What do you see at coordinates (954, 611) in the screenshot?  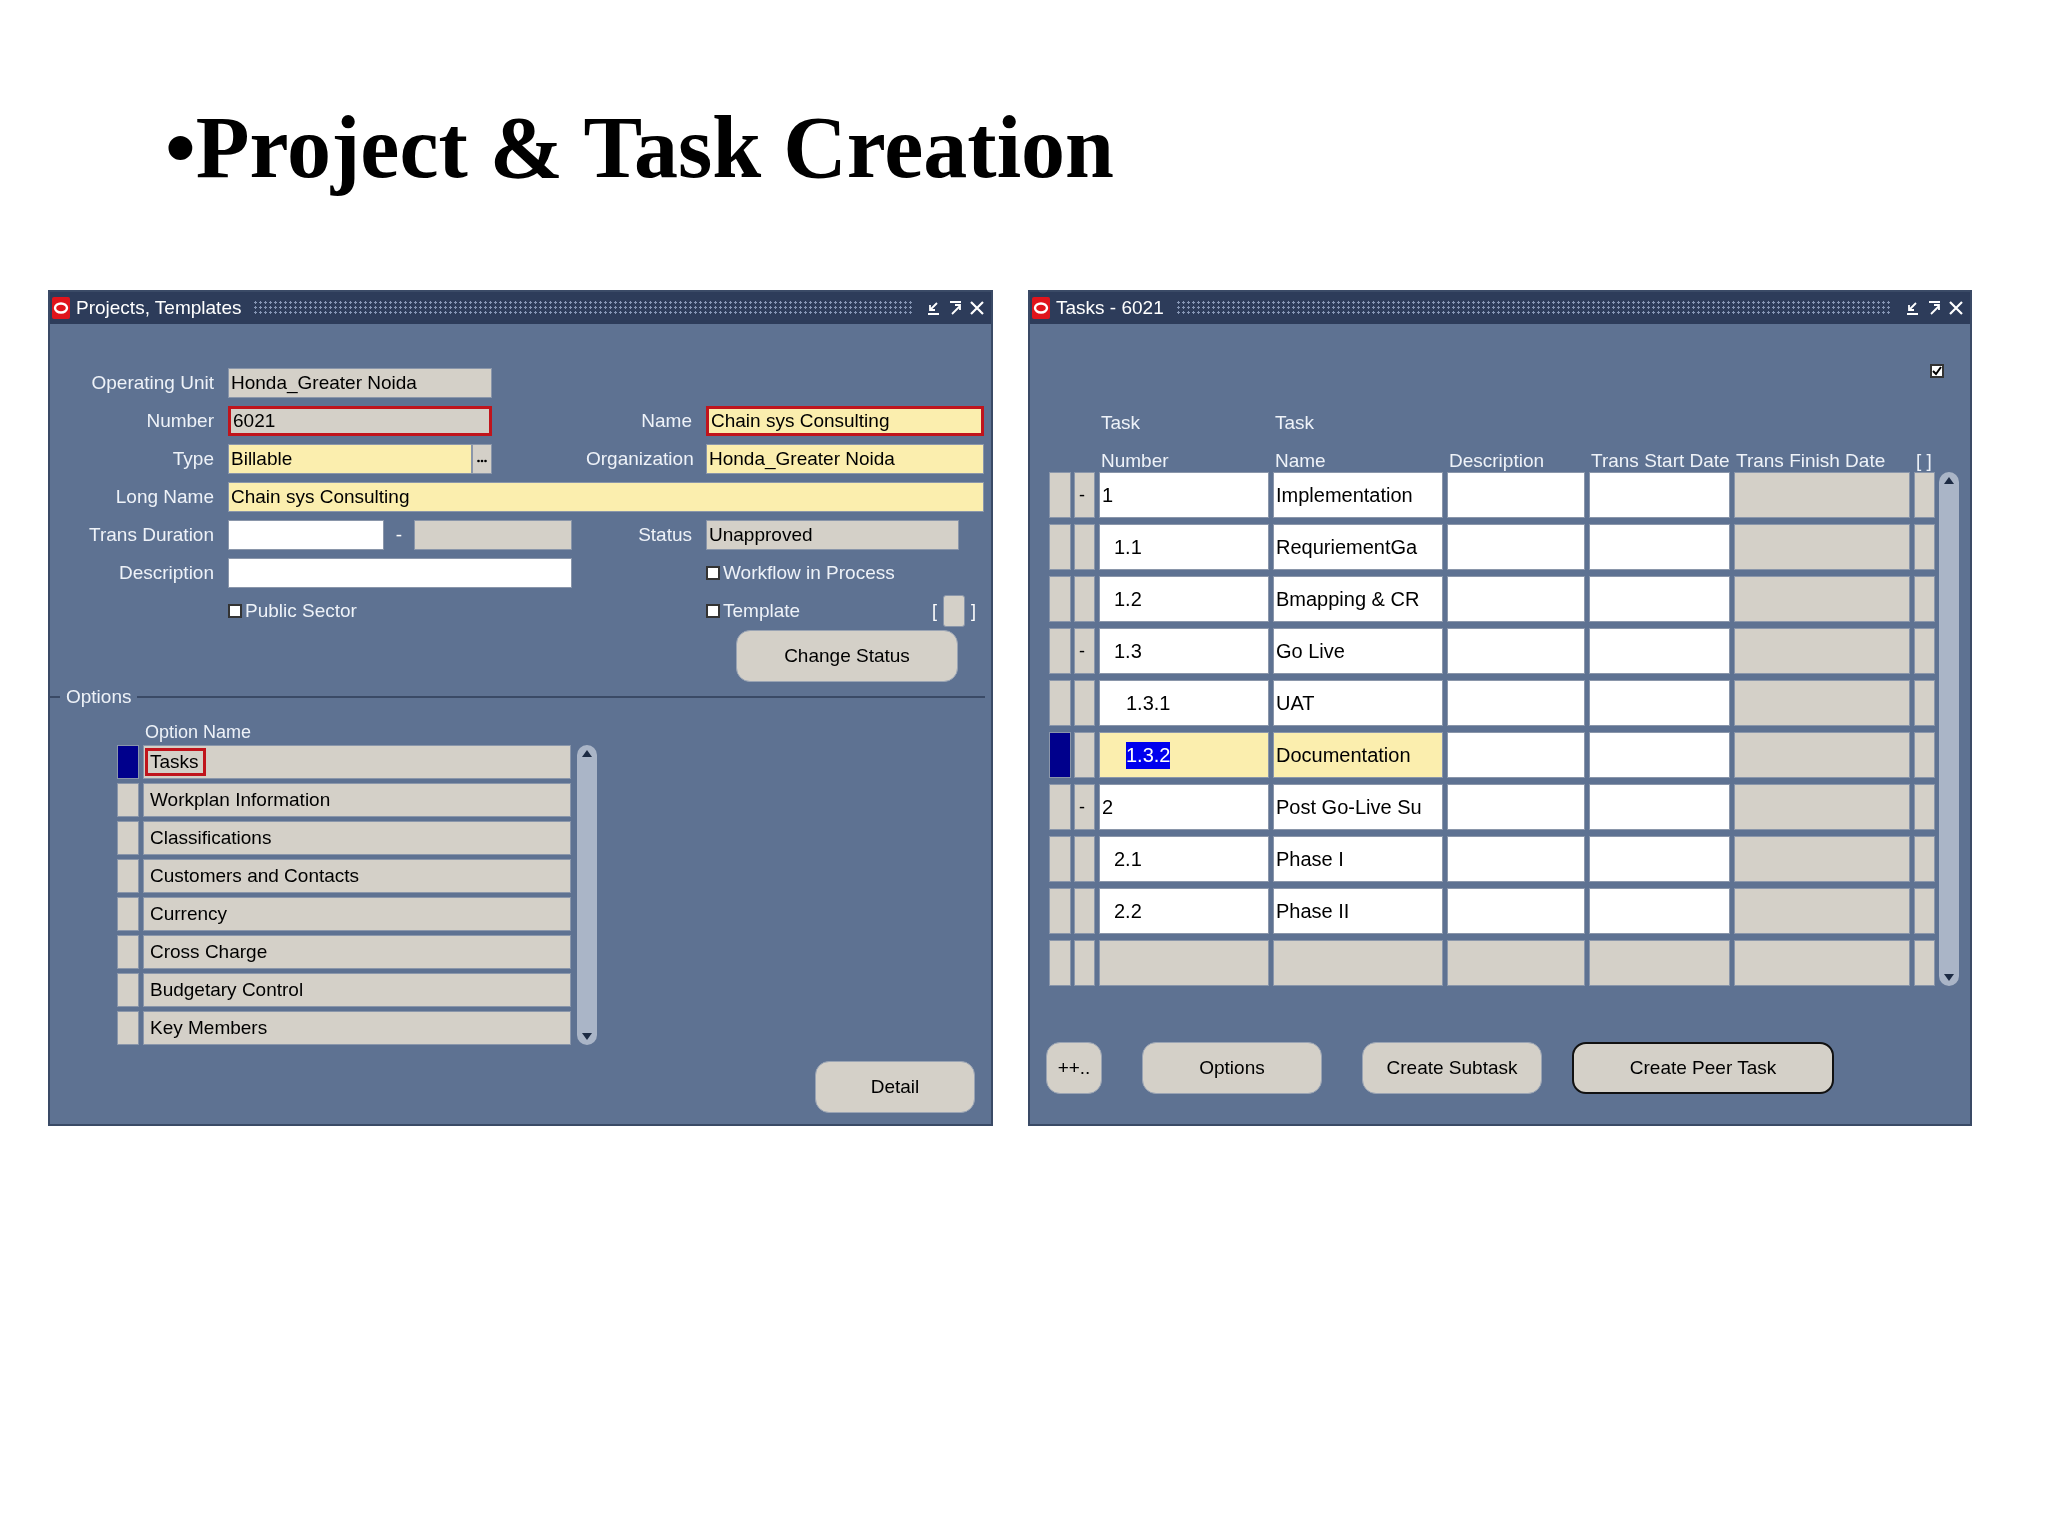 I see `context-field` at bounding box center [954, 611].